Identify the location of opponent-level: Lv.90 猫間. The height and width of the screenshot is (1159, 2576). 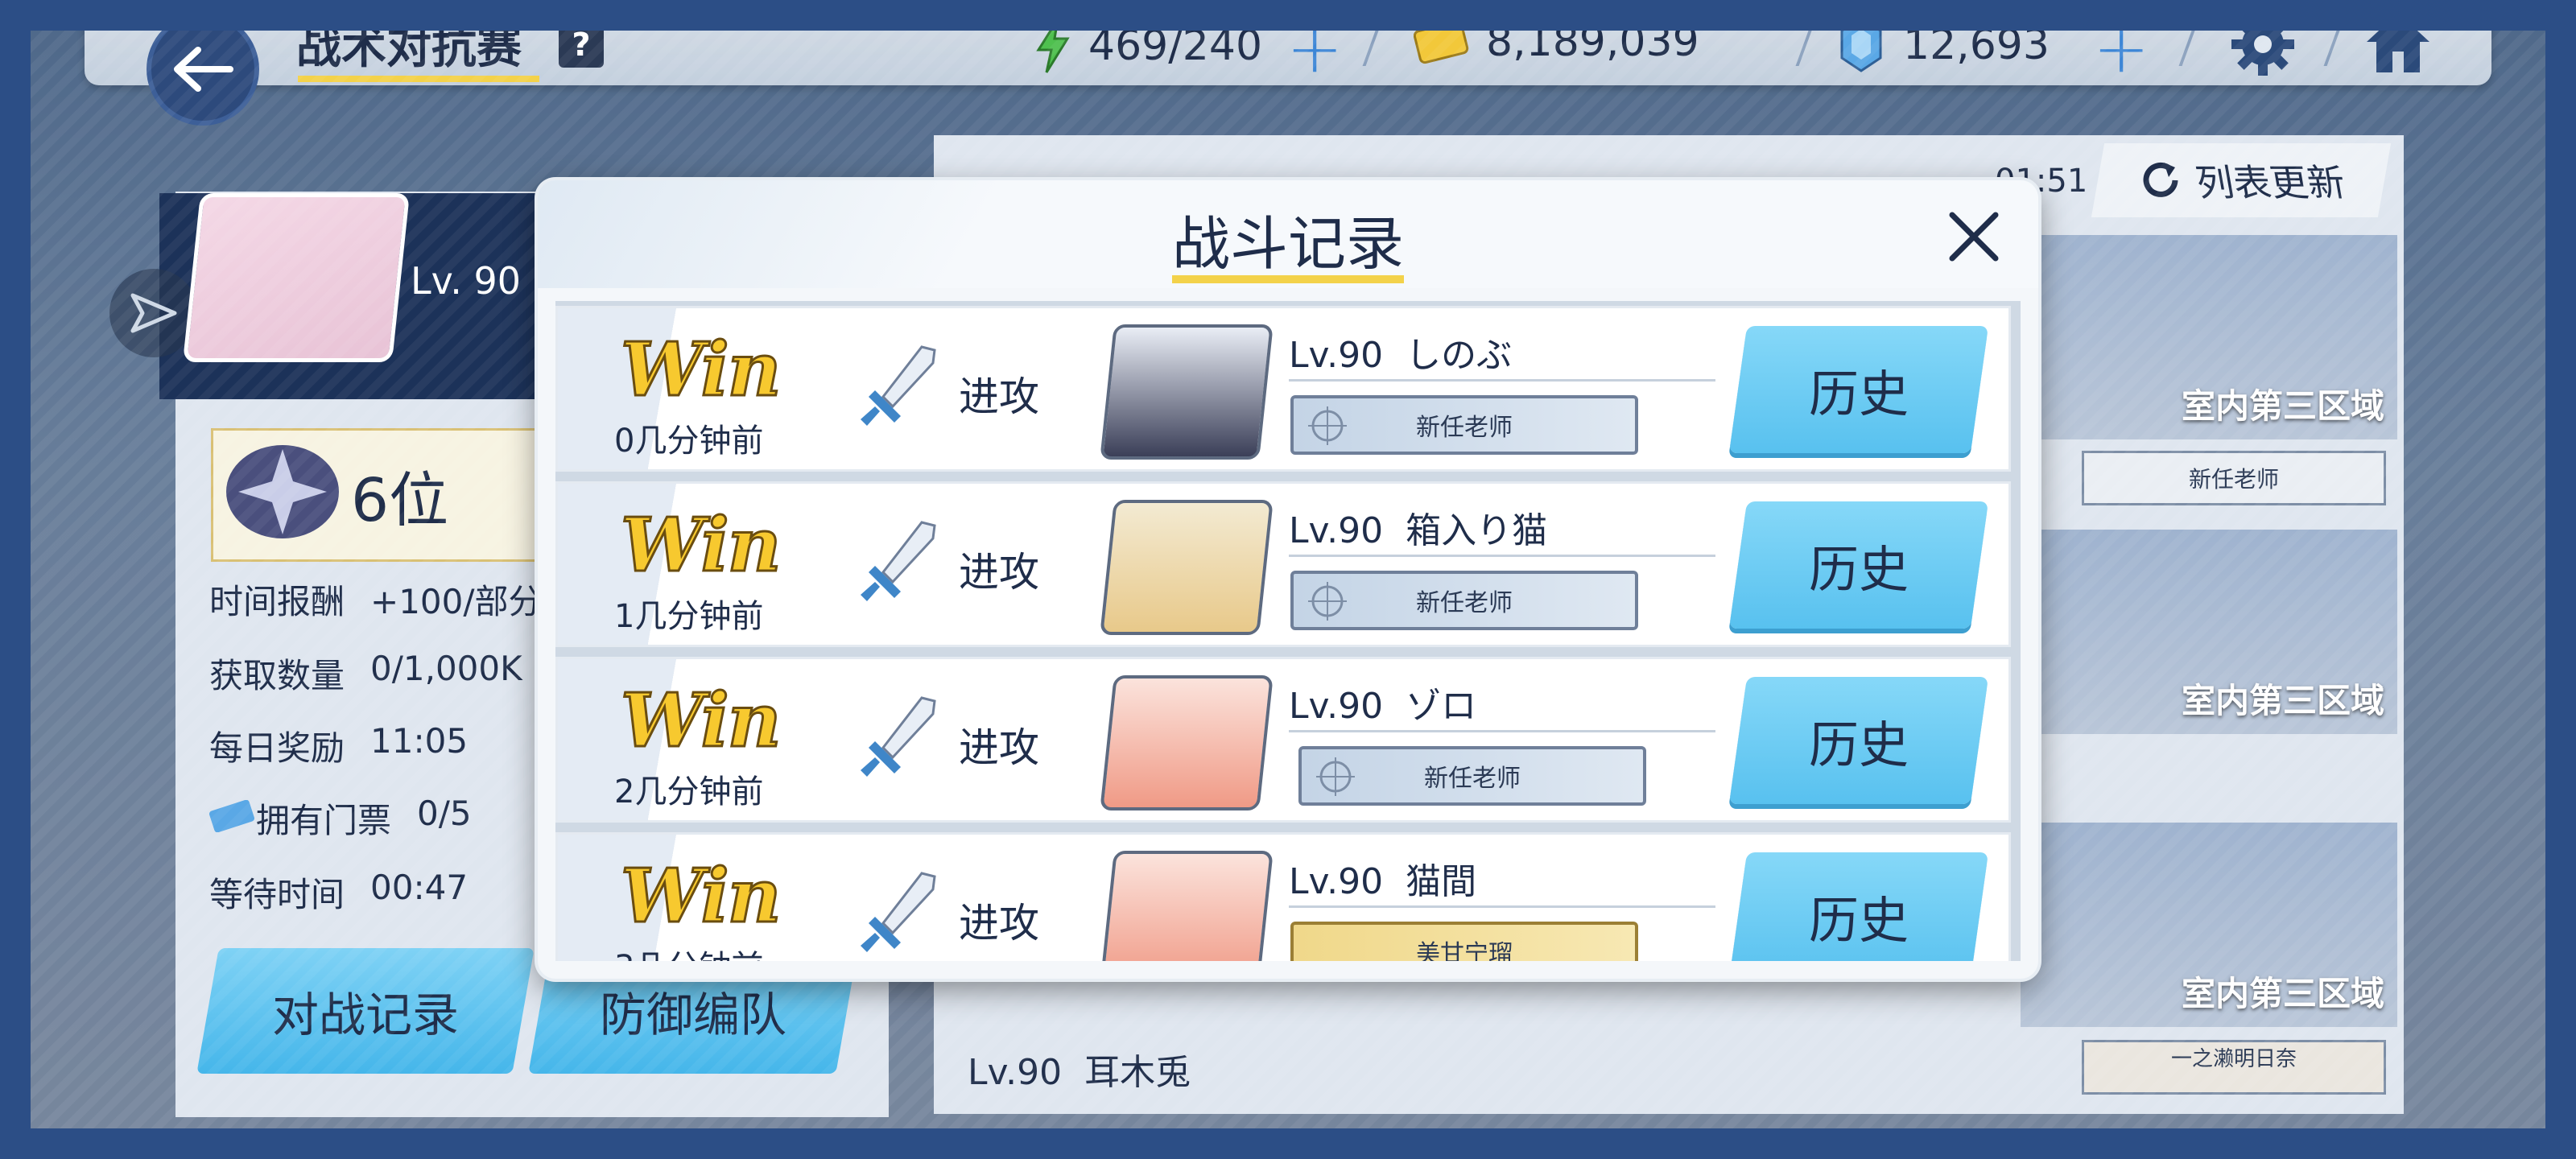
(1382, 878).